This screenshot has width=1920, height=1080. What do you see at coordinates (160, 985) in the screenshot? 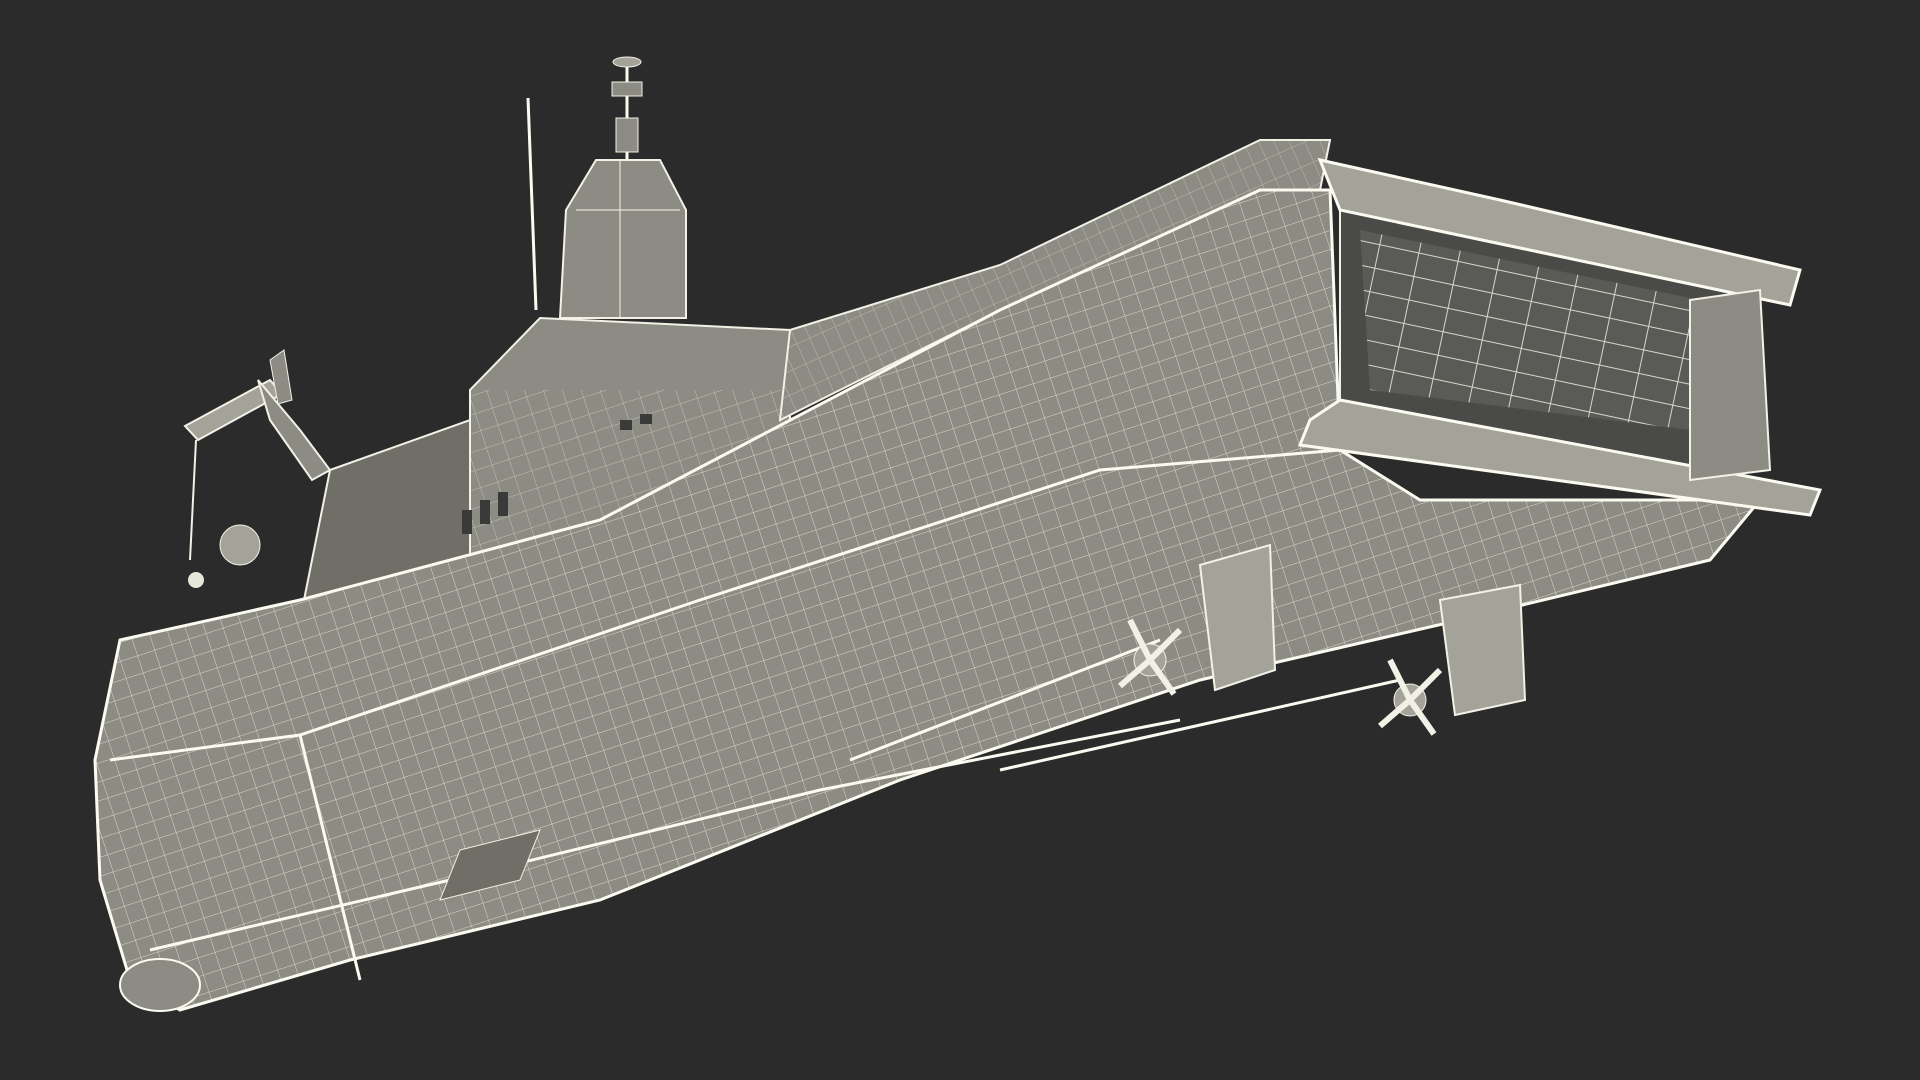
I see `bow-bulb` at bounding box center [160, 985].